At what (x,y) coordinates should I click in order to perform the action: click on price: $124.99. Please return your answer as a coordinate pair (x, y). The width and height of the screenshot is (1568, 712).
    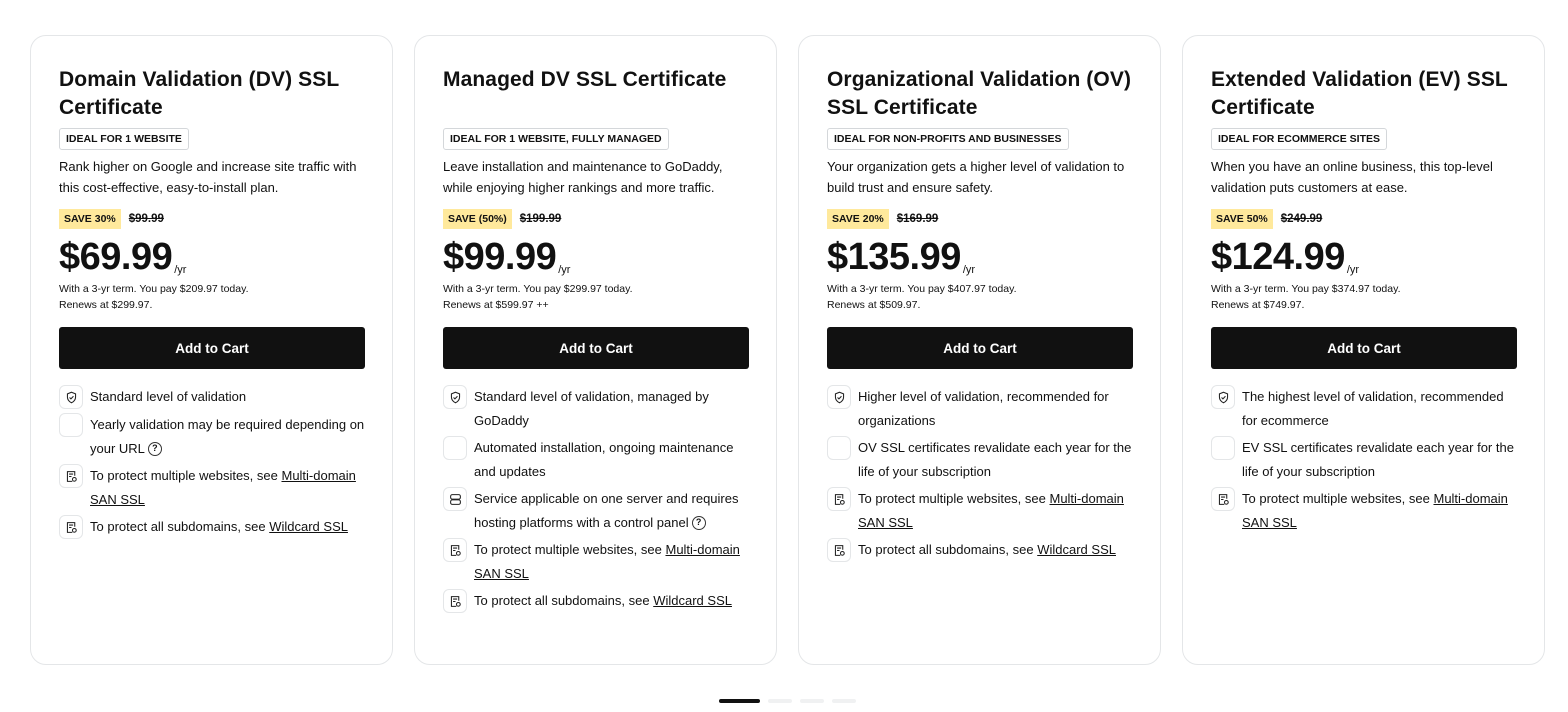
    Looking at the image, I should click on (1278, 257).